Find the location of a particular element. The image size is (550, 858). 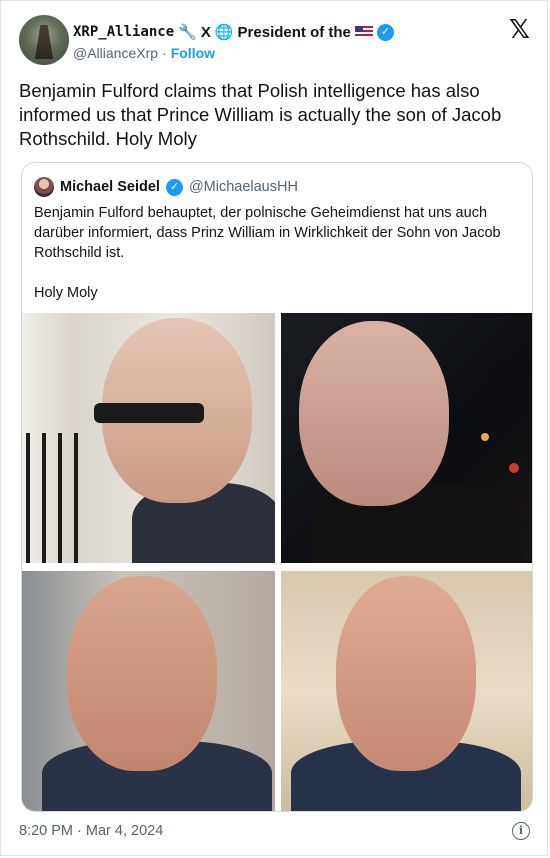

bokeh-light is located at coordinates (485, 437).